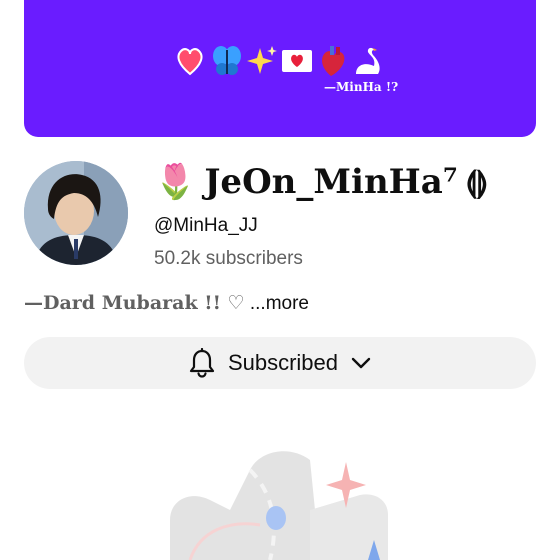  What do you see at coordinates (175, 182) in the screenshot?
I see `tulip-icon: 🌷` at bounding box center [175, 182].